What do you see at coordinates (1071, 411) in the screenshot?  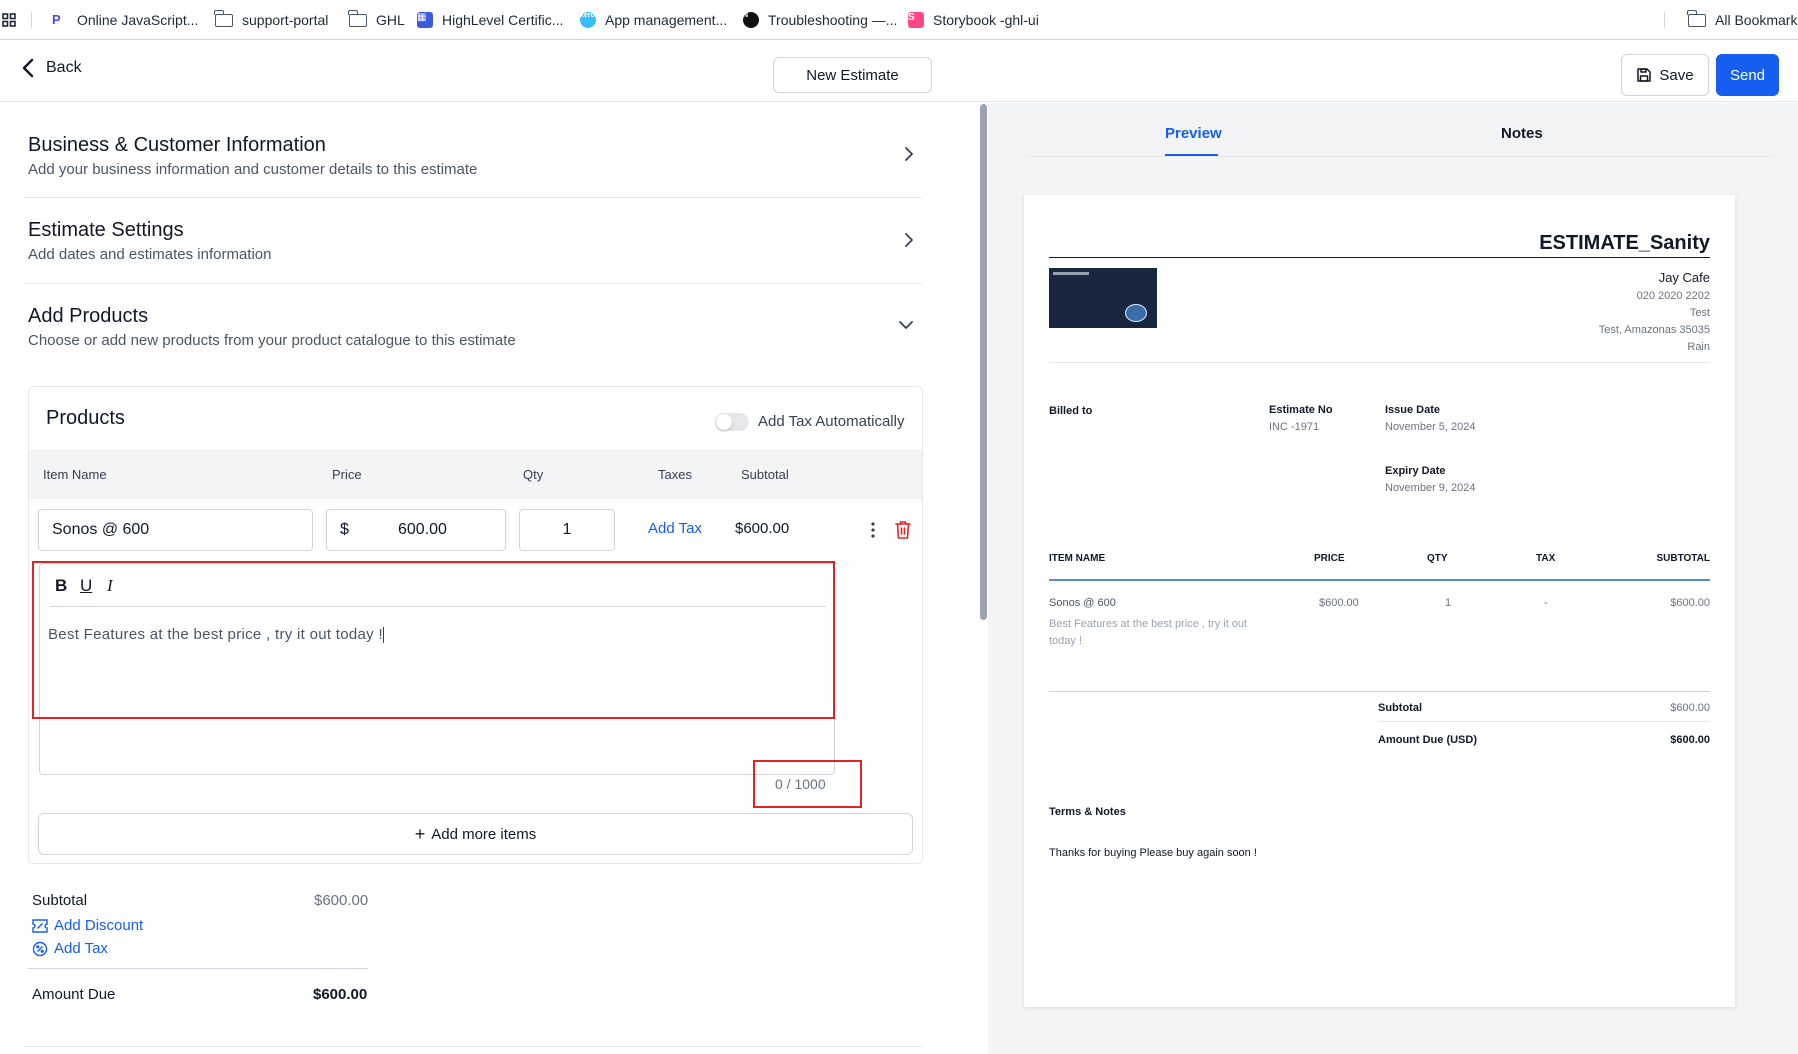 I see `billed-to-label: Billed to` at bounding box center [1071, 411].